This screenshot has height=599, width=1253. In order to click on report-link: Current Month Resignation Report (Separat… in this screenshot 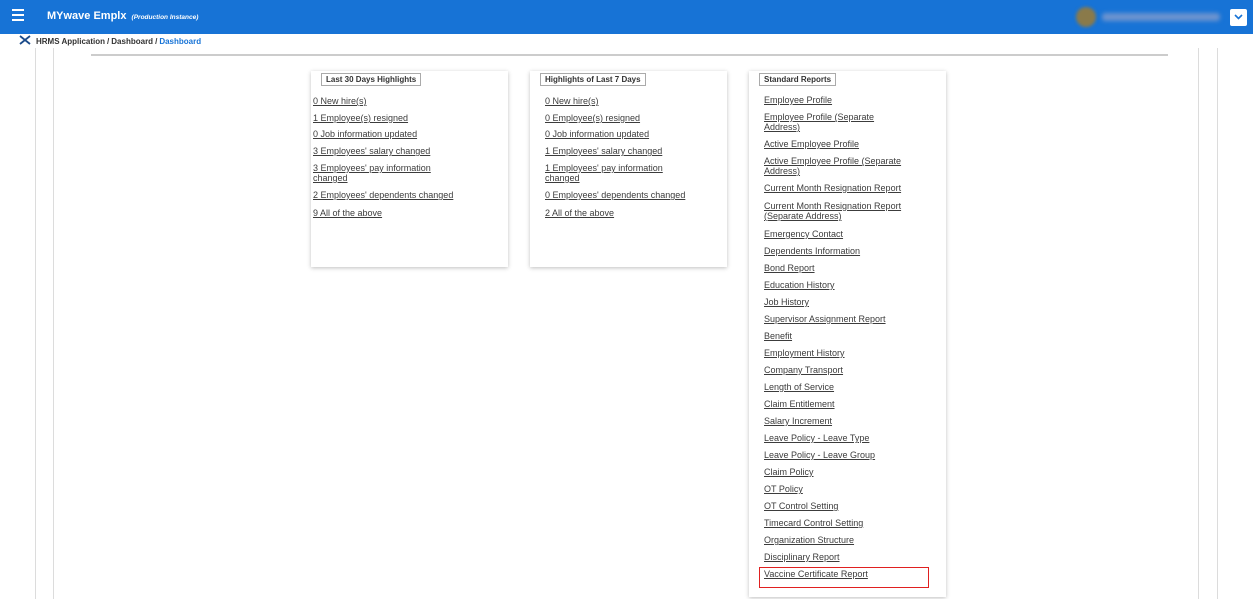, I will do `click(849, 211)`.